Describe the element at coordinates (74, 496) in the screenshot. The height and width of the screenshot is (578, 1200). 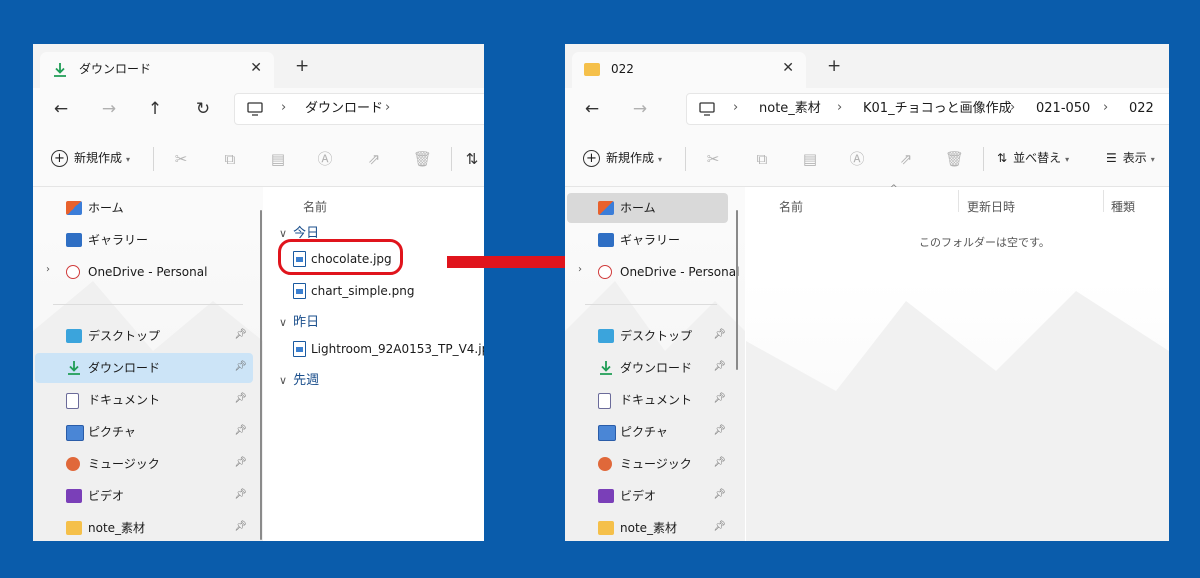
I see `videos-icon` at that location.